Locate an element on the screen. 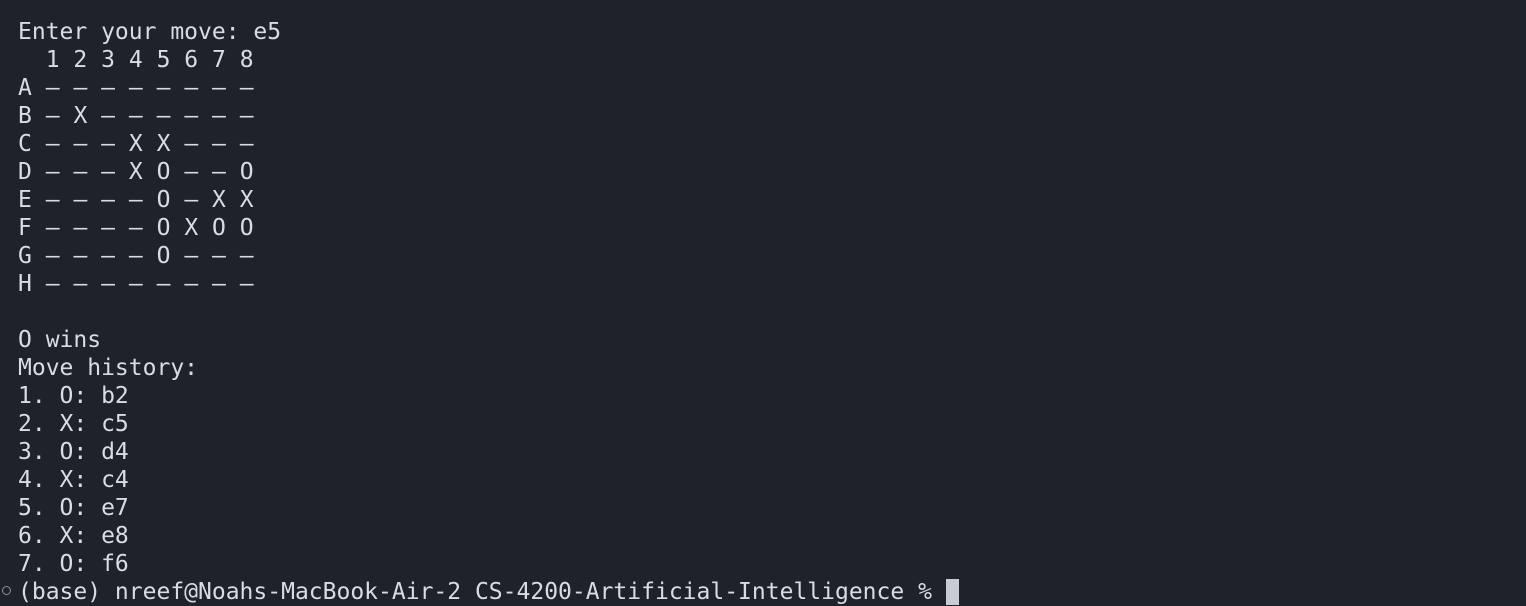 Image resolution: width=1526 pixels, height=606 pixels. row-label: H is located at coordinates (25, 284).